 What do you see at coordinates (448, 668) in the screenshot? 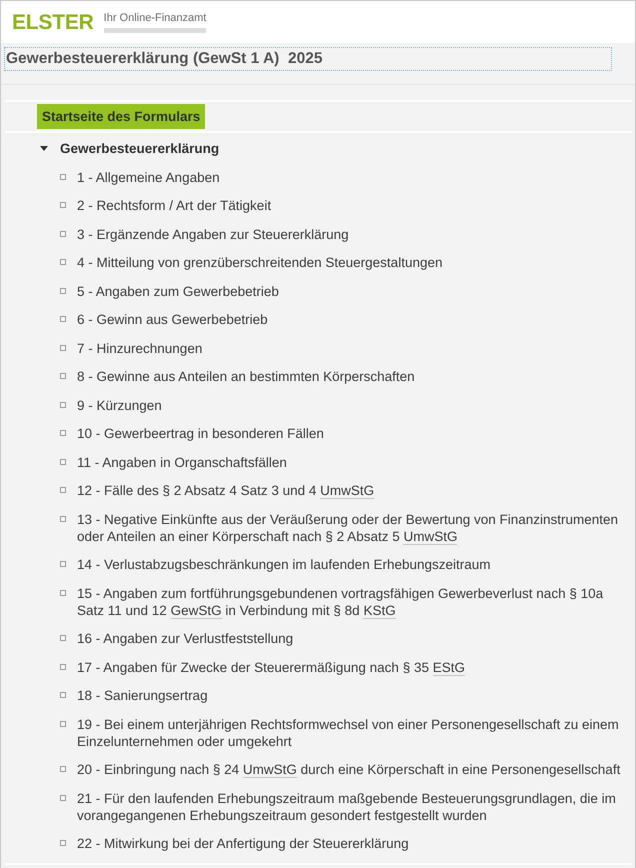
I see `abbreviation: EStG` at bounding box center [448, 668].